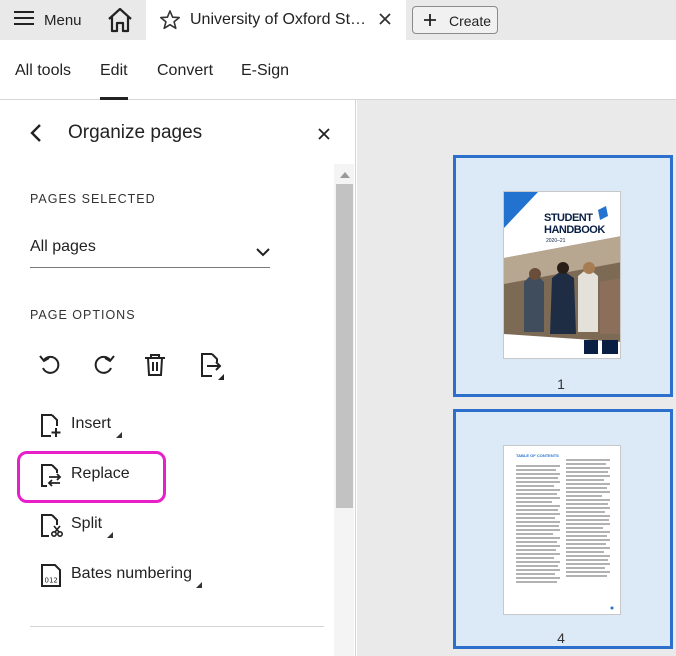 Image resolution: width=676 pixels, height=656 pixels. What do you see at coordinates (36, 135) in the screenshot?
I see `back-arrow-icon` at bounding box center [36, 135].